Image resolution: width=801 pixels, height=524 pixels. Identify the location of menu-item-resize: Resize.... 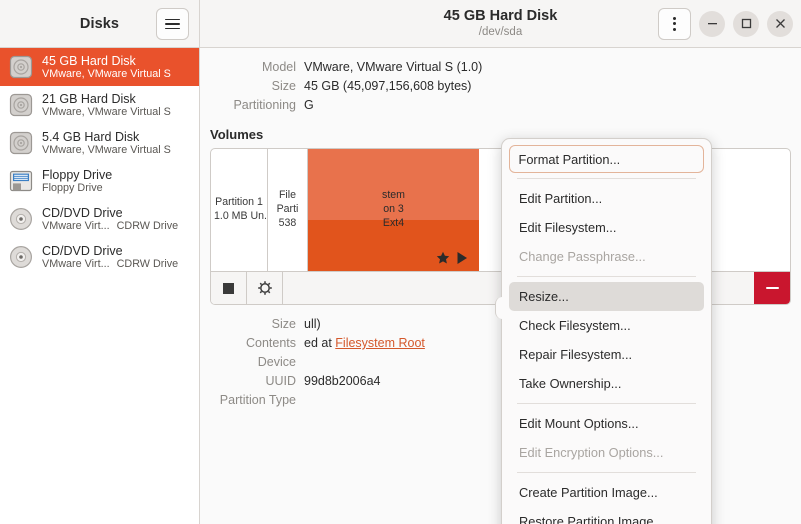
(606, 296).